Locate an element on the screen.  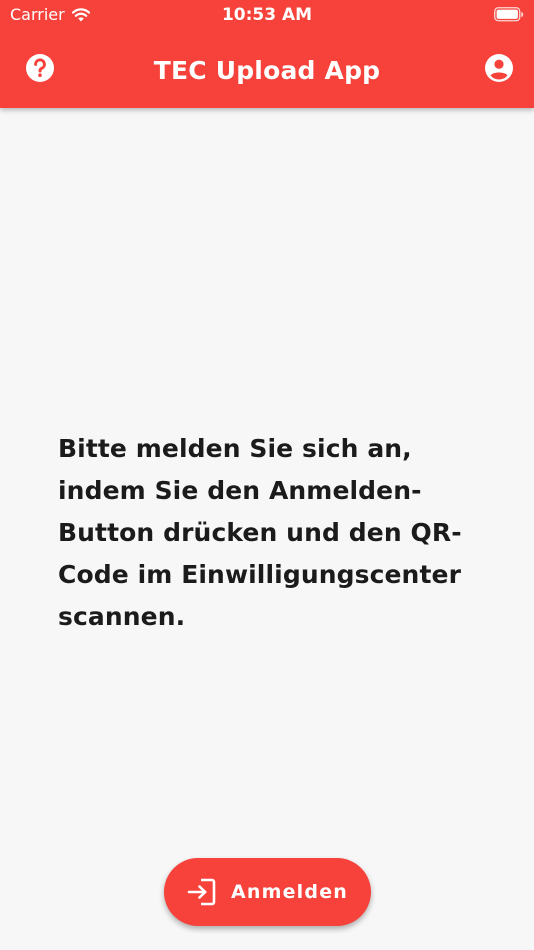
account-circle-icon is located at coordinates (499, 70).